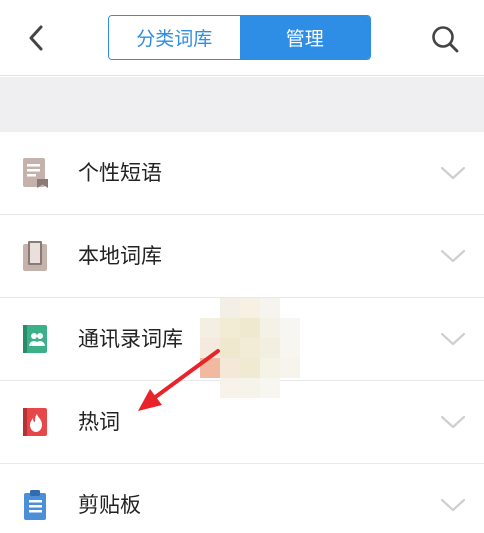  I want to click on search-button, so click(445, 39).